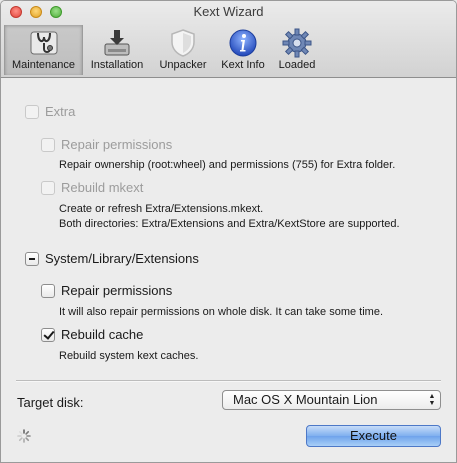 The image size is (457, 463). What do you see at coordinates (228, 381) in the screenshot?
I see `separator` at bounding box center [228, 381].